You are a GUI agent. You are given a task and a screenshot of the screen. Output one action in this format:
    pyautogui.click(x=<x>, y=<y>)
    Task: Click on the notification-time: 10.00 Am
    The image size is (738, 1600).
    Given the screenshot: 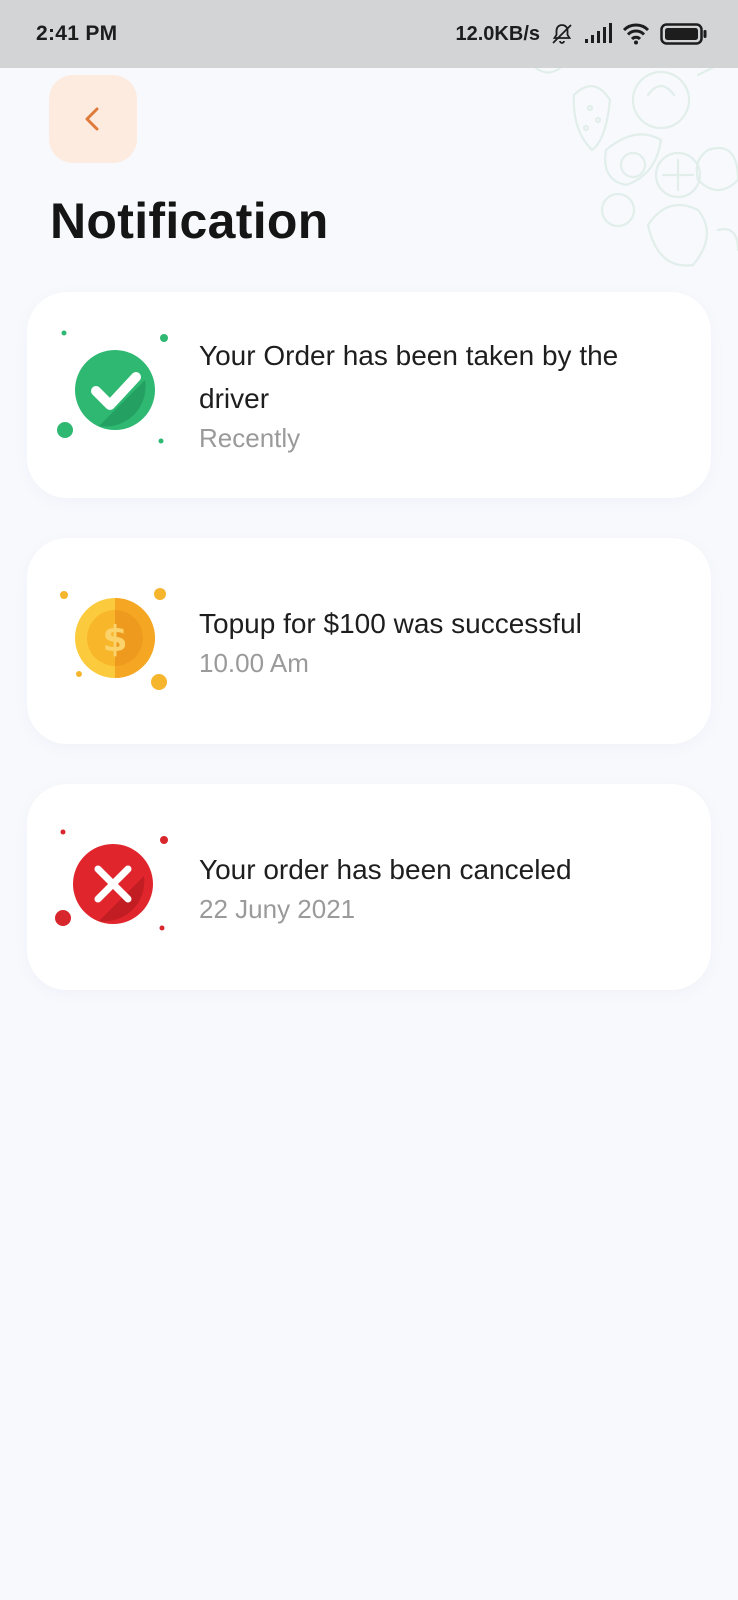 What is the action you would take?
    pyautogui.click(x=254, y=662)
    